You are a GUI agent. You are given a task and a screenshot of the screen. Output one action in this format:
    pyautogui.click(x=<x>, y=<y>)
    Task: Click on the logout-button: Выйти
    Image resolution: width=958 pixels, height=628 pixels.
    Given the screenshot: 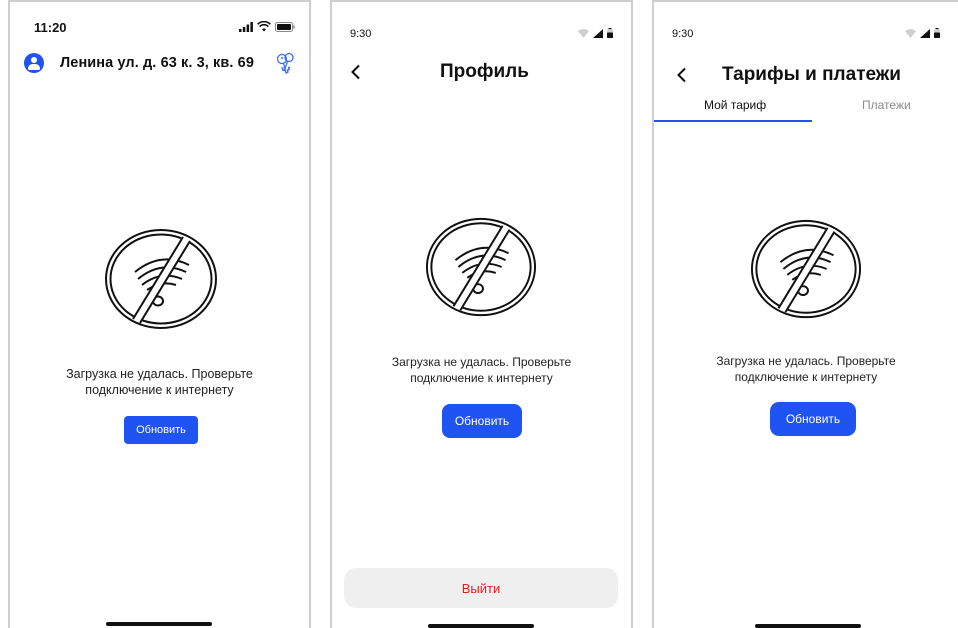 What is the action you would take?
    pyautogui.click(x=481, y=588)
    